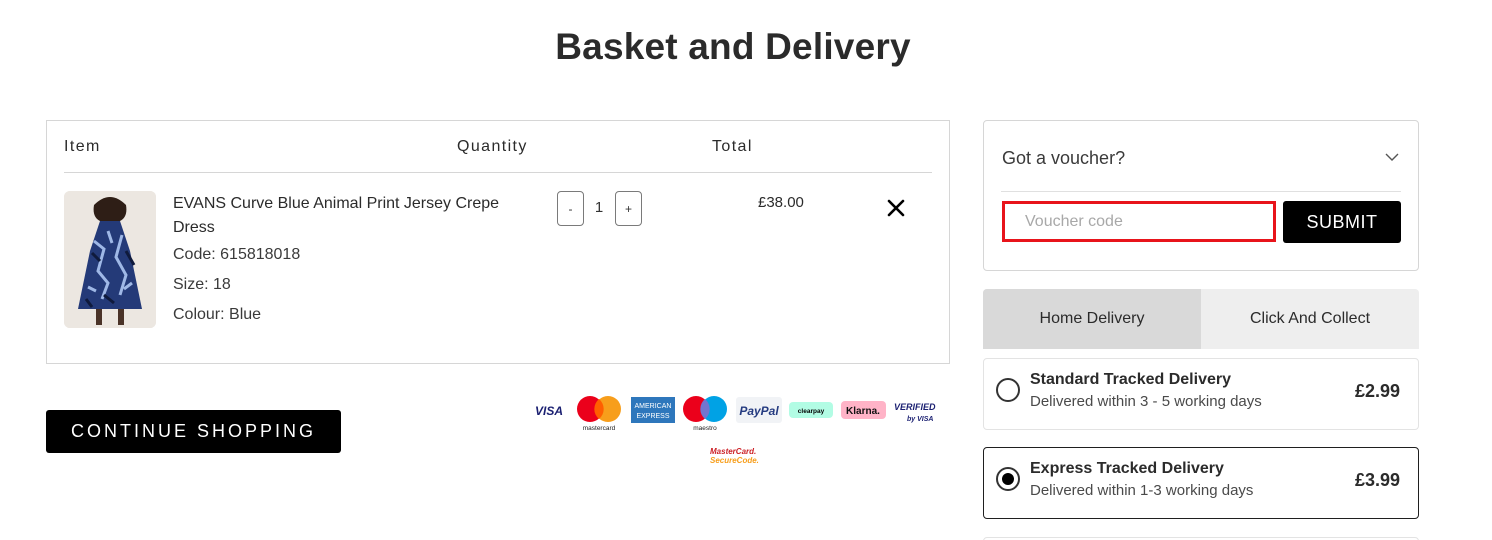 Image resolution: width=1492 pixels, height=540 pixels. What do you see at coordinates (1142, 490) in the screenshot?
I see `option-description: Delivered within 1-3 working days` at bounding box center [1142, 490].